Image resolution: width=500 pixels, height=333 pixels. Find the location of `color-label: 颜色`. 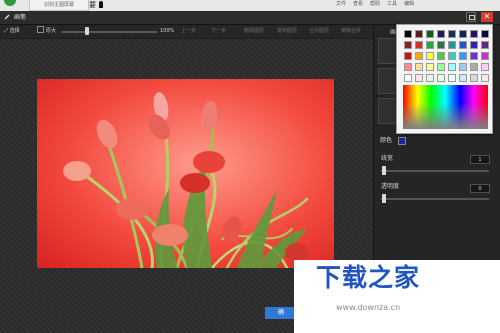

color-label: 颜色 is located at coordinates (386, 140).